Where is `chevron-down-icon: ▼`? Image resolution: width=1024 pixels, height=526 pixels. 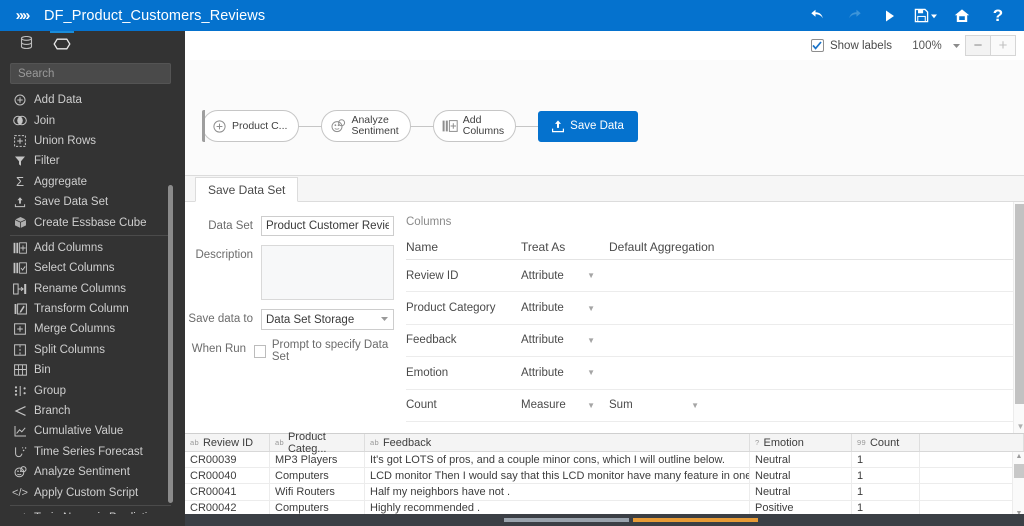
chevron-down-icon: ▼ is located at coordinates (591, 373).